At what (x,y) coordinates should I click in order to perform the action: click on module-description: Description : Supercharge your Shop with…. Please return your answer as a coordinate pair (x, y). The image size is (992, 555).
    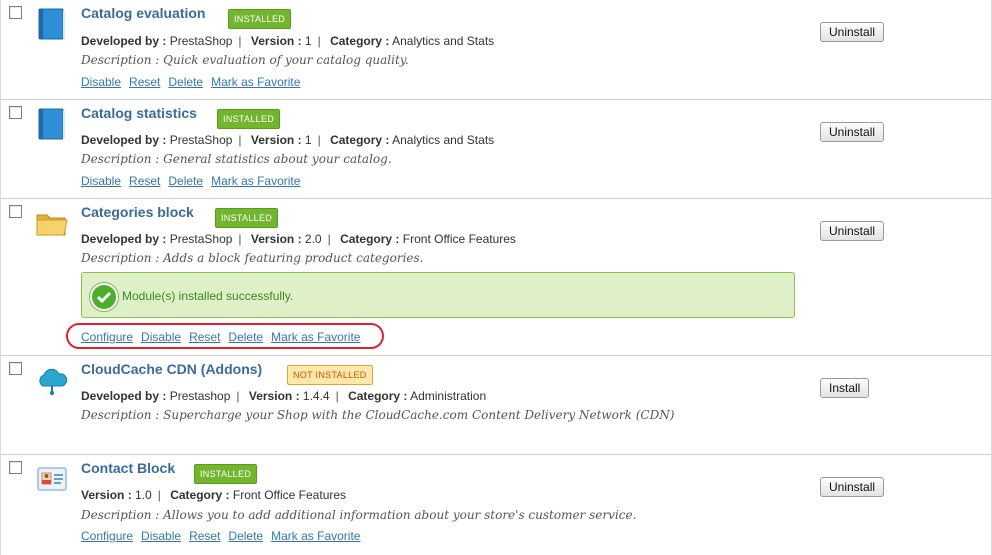
    Looking at the image, I should click on (378, 415).